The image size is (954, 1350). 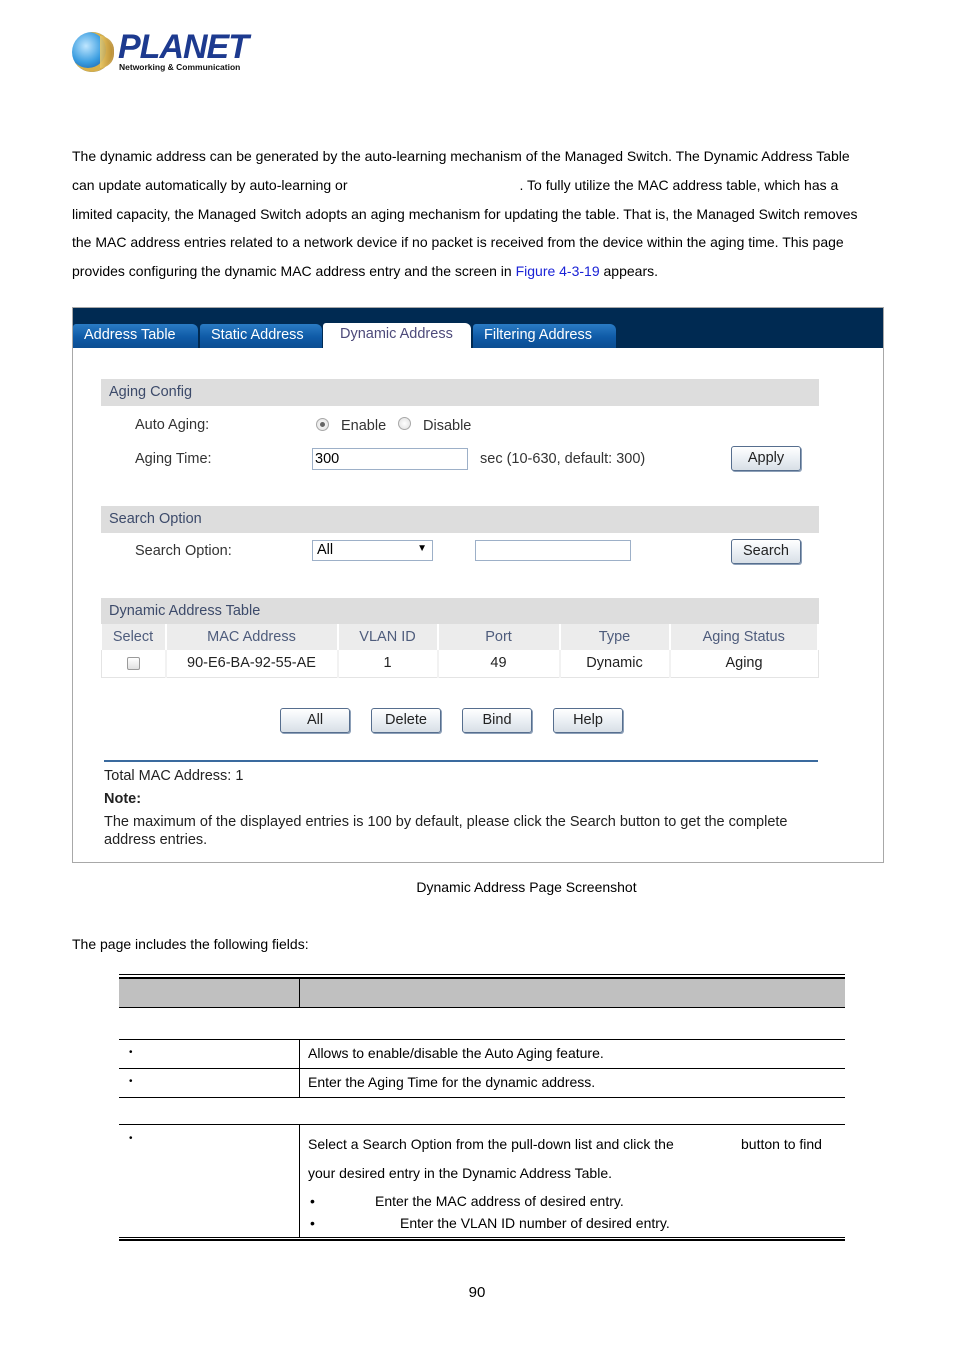 I want to click on figure-link: Figure 4-3-19, so click(x=558, y=271).